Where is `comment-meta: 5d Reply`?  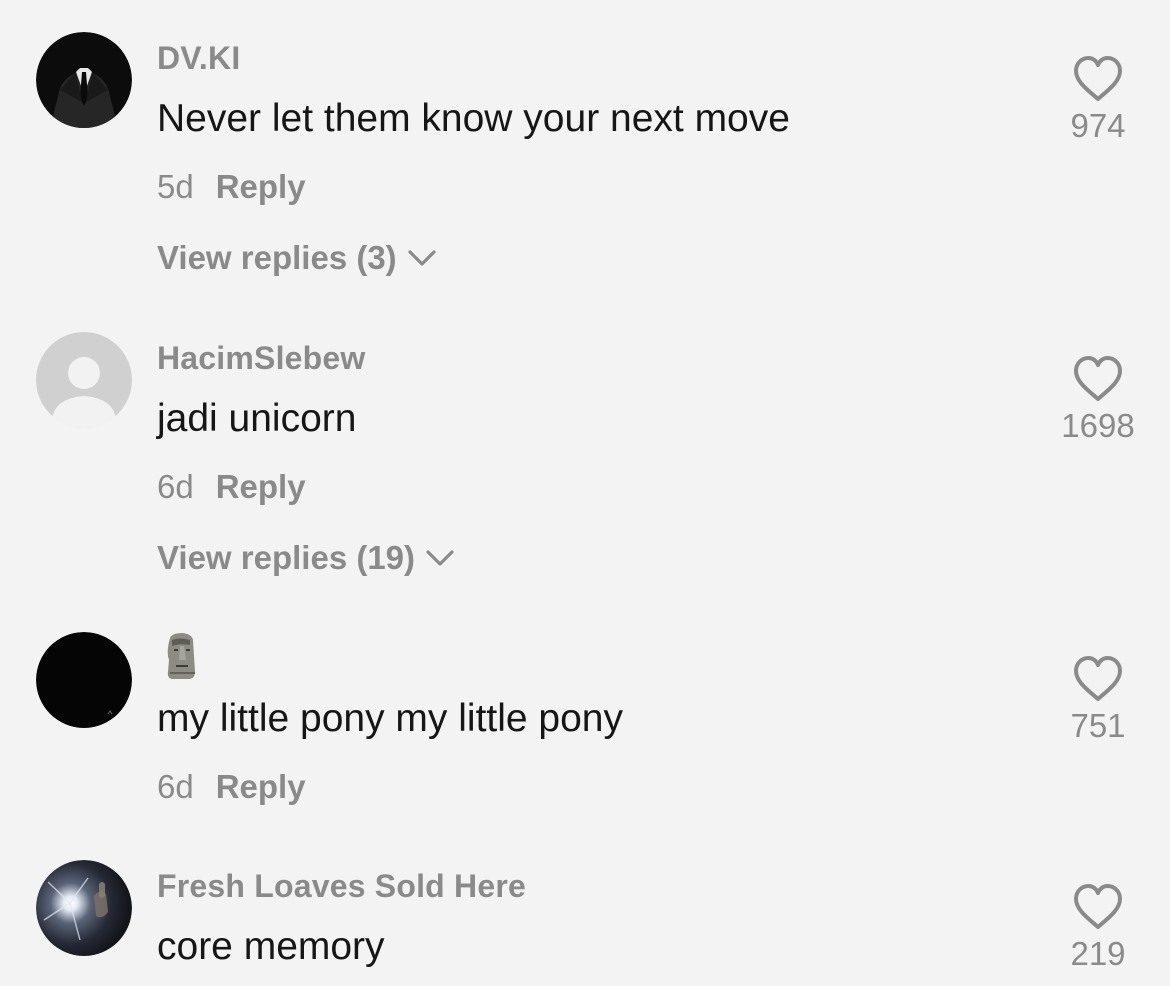 comment-meta: 5d Reply is located at coordinates (231, 187).